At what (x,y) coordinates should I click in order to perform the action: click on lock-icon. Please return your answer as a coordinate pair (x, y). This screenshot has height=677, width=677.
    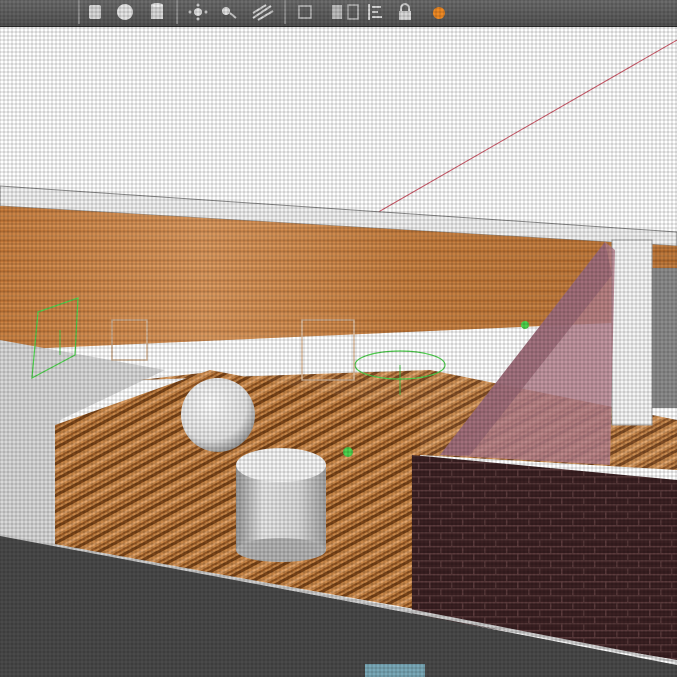
    Looking at the image, I should click on (405, 11).